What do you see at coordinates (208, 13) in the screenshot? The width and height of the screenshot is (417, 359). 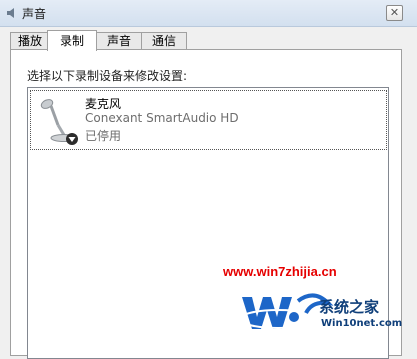 I see `title-bar: 声音 ✕` at bounding box center [208, 13].